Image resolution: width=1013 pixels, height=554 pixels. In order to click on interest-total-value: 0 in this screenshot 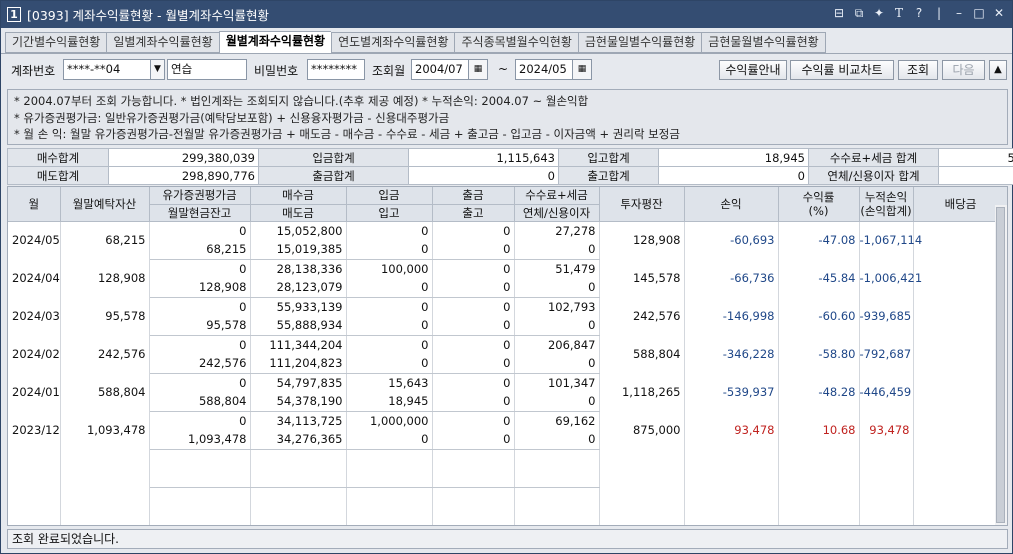, I will do `click(975, 175)`.